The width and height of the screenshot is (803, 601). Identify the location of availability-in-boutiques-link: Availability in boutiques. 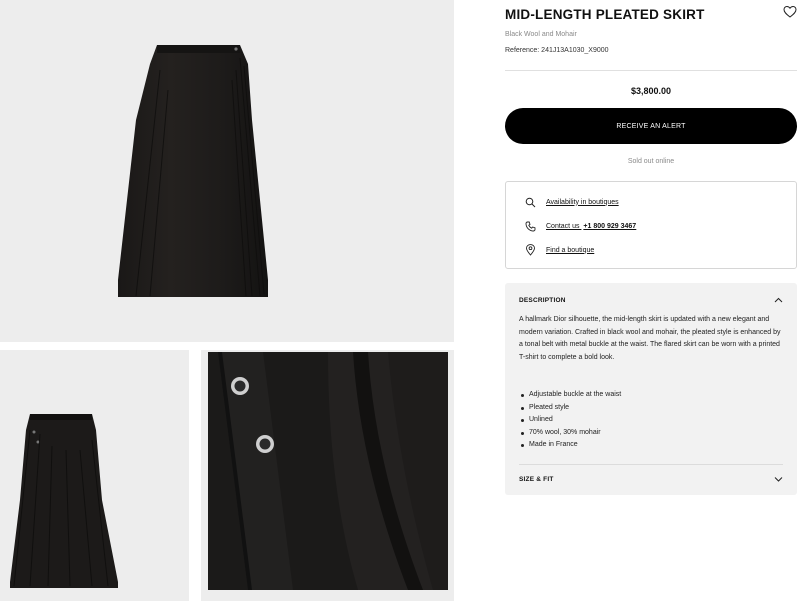
(571, 202).